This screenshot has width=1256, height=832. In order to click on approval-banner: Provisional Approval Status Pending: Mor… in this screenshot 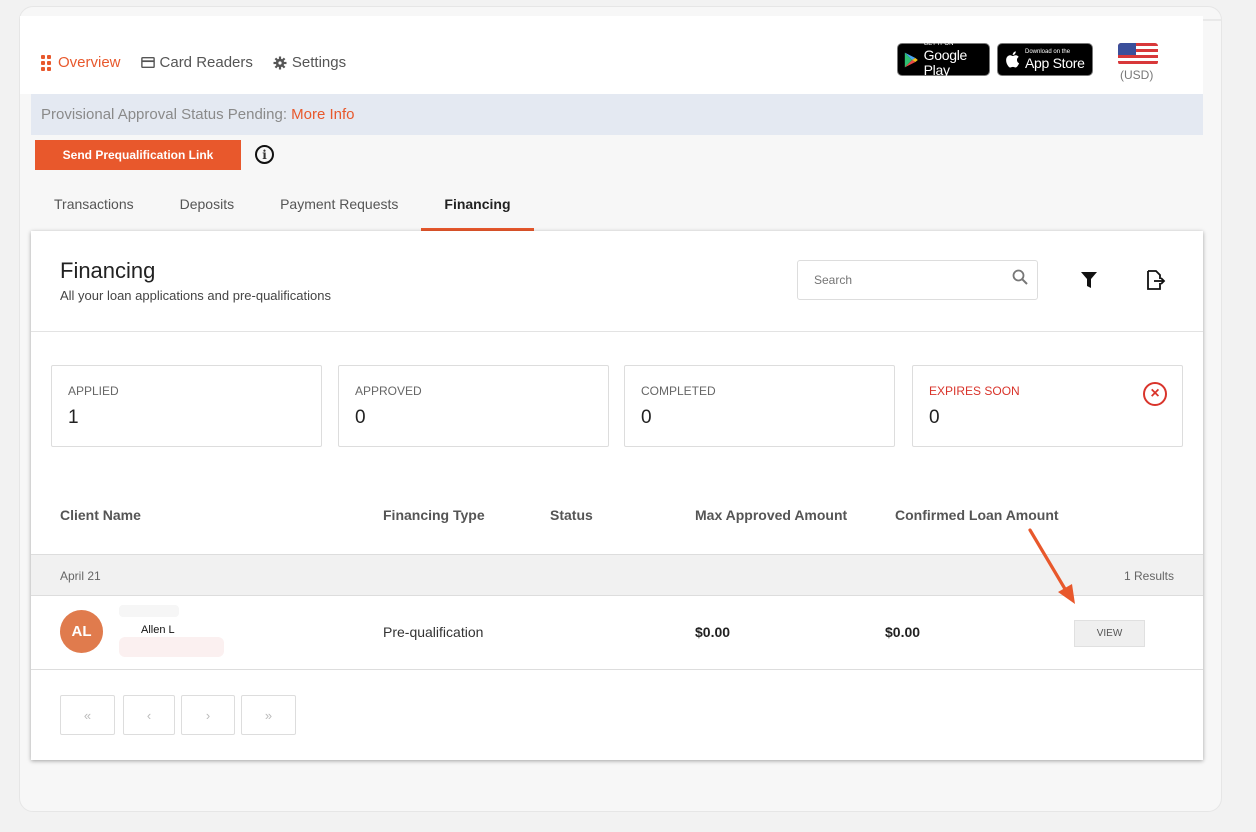, I will do `click(617, 114)`.